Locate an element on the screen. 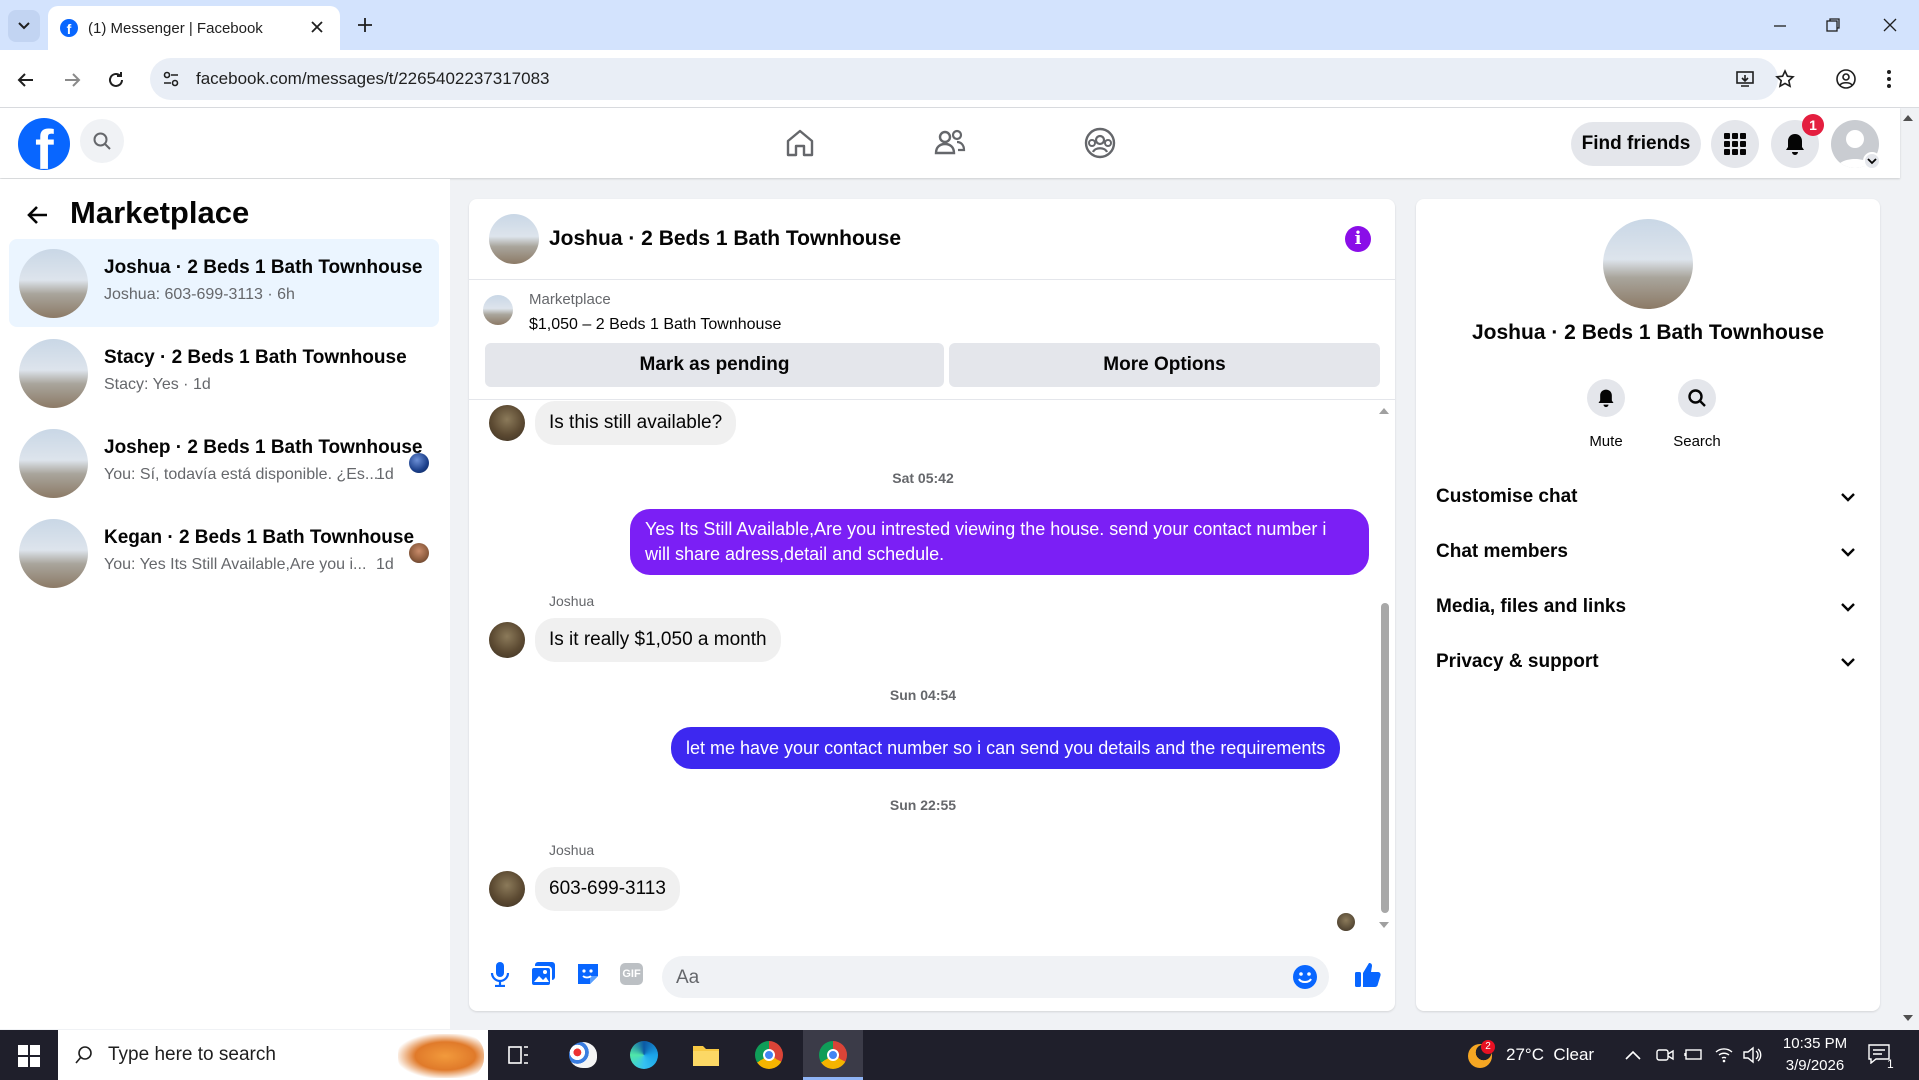 This screenshot has height=1080, width=1919. info-avatar is located at coordinates (1648, 264).